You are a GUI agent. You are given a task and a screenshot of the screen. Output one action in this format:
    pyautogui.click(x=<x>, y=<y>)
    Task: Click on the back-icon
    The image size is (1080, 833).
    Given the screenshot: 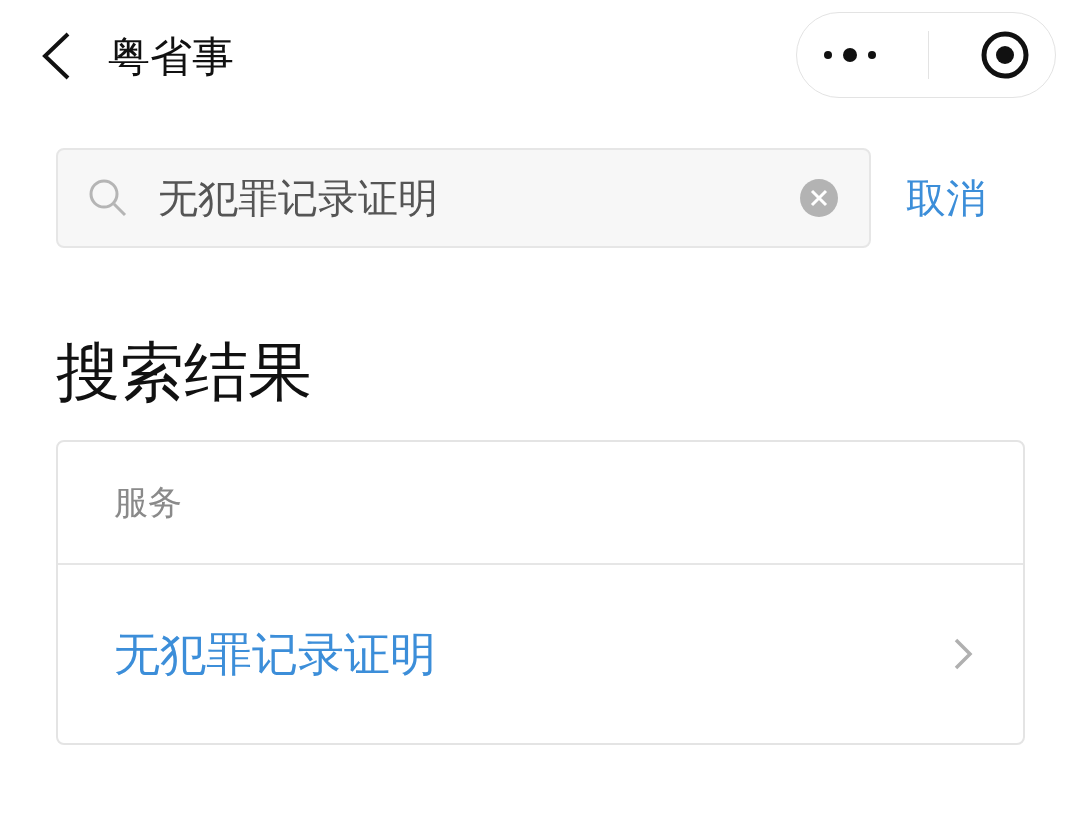 What is the action you would take?
    pyautogui.click(x=56, y=56)
    